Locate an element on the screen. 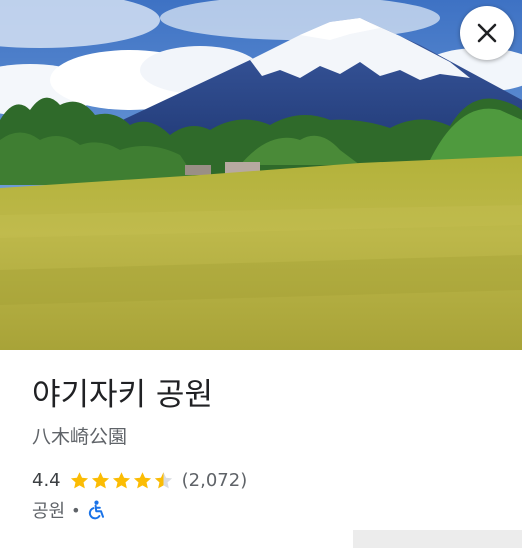 This screenshot has height=548, width=522. place-native-name: 八木崎公園 is located at coordinates (80, 437).